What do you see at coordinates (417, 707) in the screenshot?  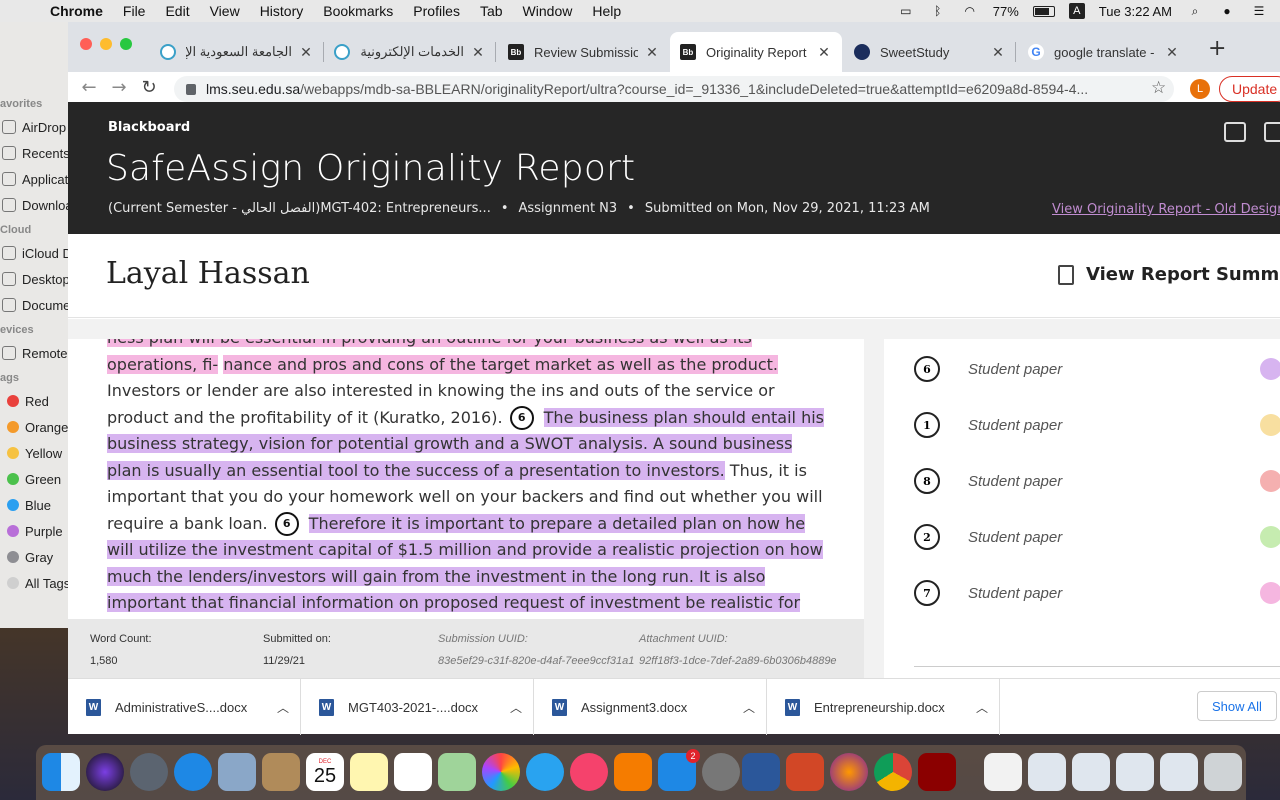 I see `download-item: W MGT403-2021-....docx ︿` at bounding box center [417, 707].